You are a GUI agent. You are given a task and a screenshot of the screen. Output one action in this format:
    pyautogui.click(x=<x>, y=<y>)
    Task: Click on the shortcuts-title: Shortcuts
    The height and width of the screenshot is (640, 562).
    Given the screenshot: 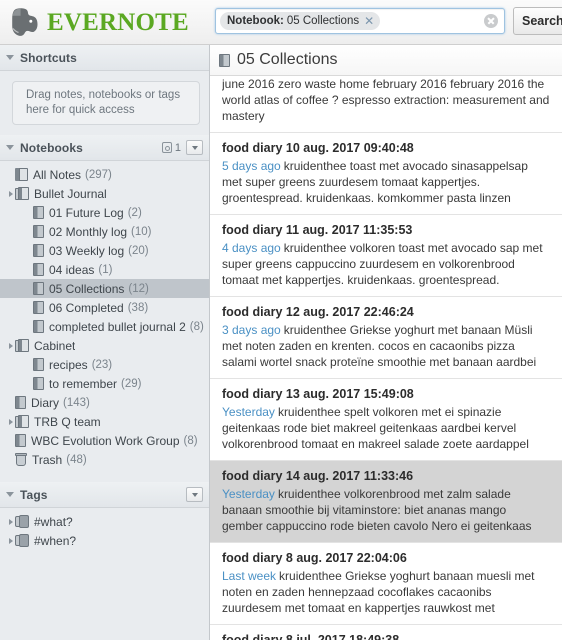 What is the action you would take?
    pyautogui.click(x=48, y=57)
    